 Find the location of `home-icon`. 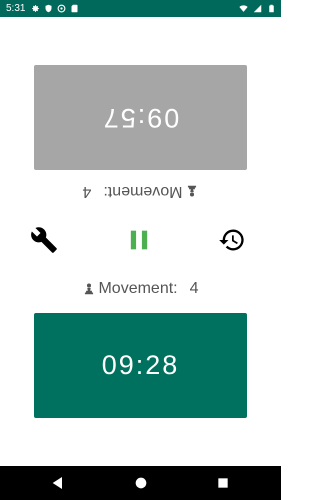

home-icon is located at coordinates (141, 483).